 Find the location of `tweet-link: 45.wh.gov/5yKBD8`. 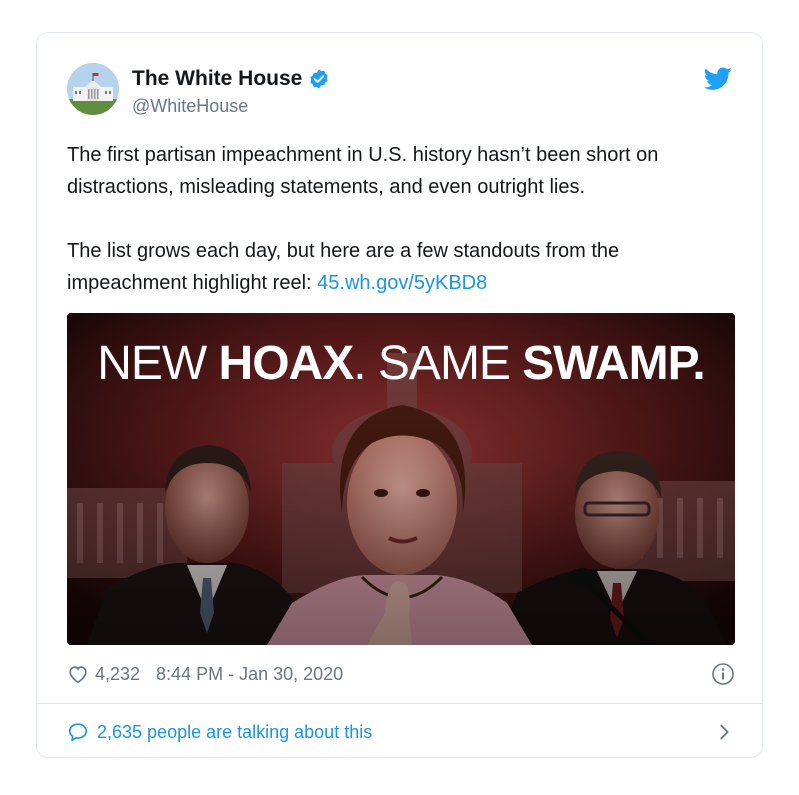

tweet-link: 45.wh.gov/5yKBD8 is located at coordinates (402, 283).